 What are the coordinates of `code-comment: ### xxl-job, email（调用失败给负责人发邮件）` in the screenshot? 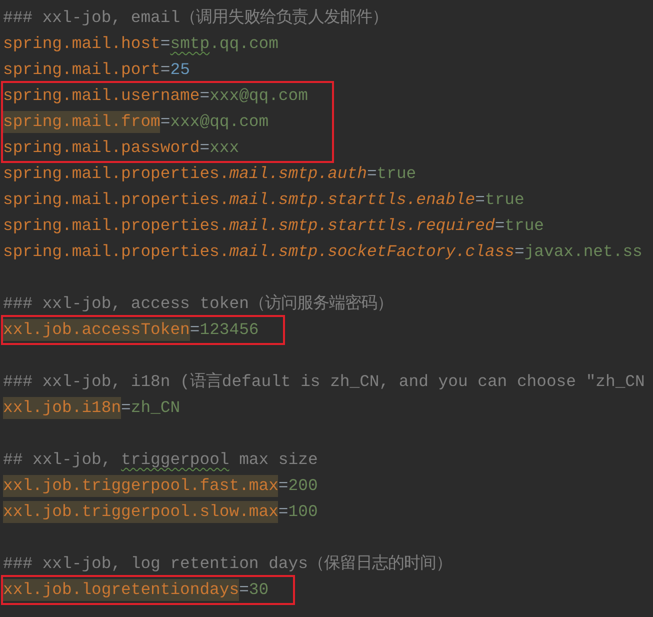 It's located at (195, 18).